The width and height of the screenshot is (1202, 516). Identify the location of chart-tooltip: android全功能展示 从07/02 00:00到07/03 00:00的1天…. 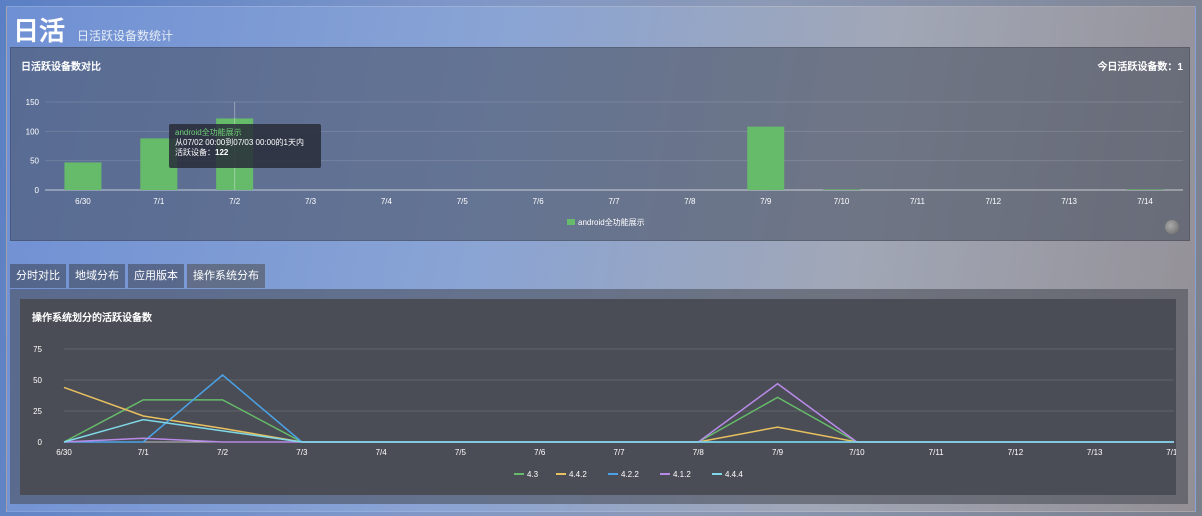
(245, 146).